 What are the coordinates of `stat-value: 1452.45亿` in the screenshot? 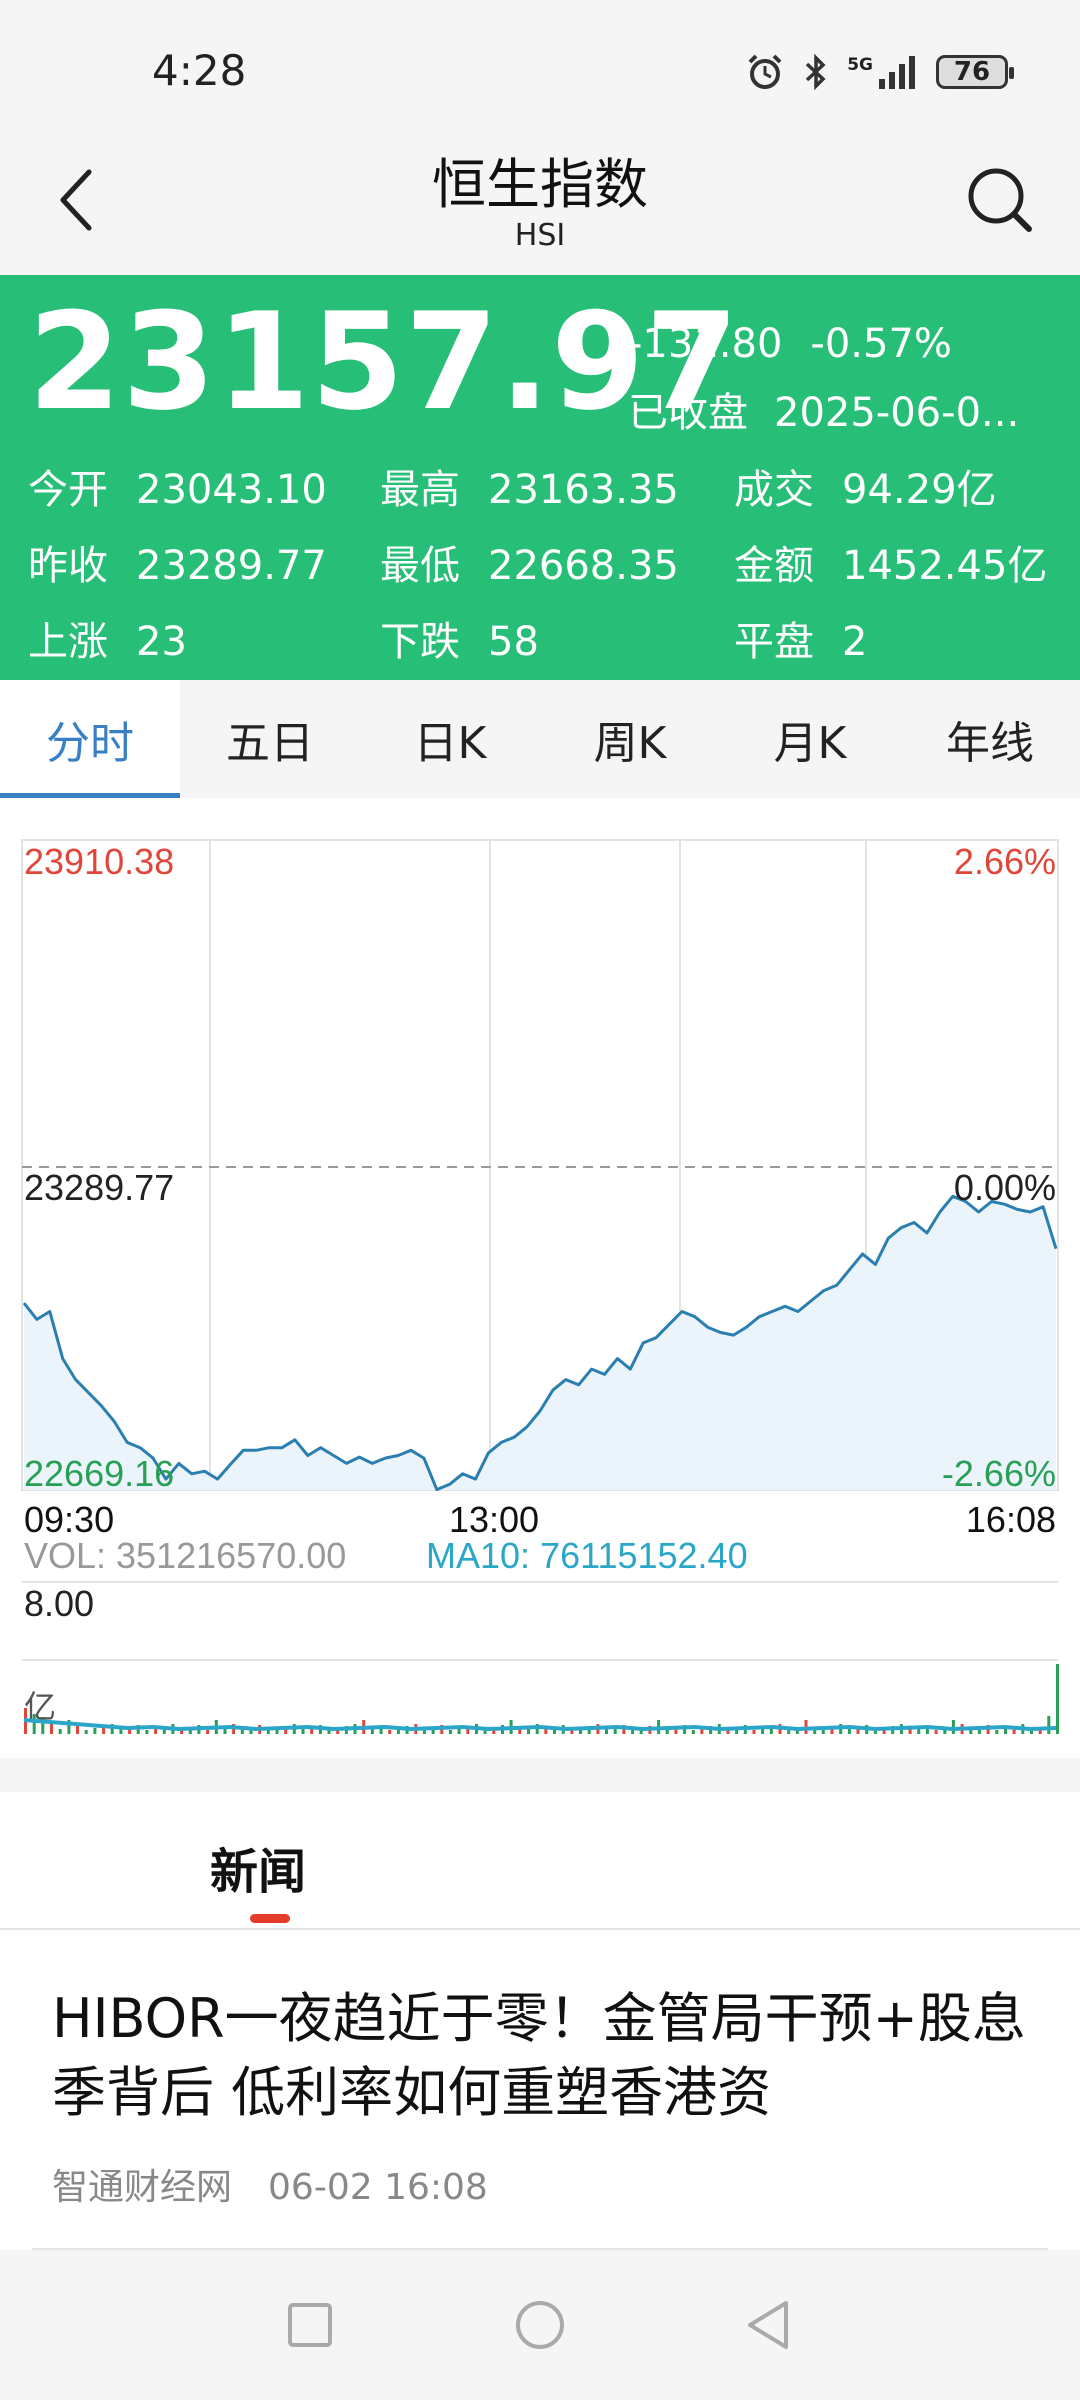 It's located at (945, 566).